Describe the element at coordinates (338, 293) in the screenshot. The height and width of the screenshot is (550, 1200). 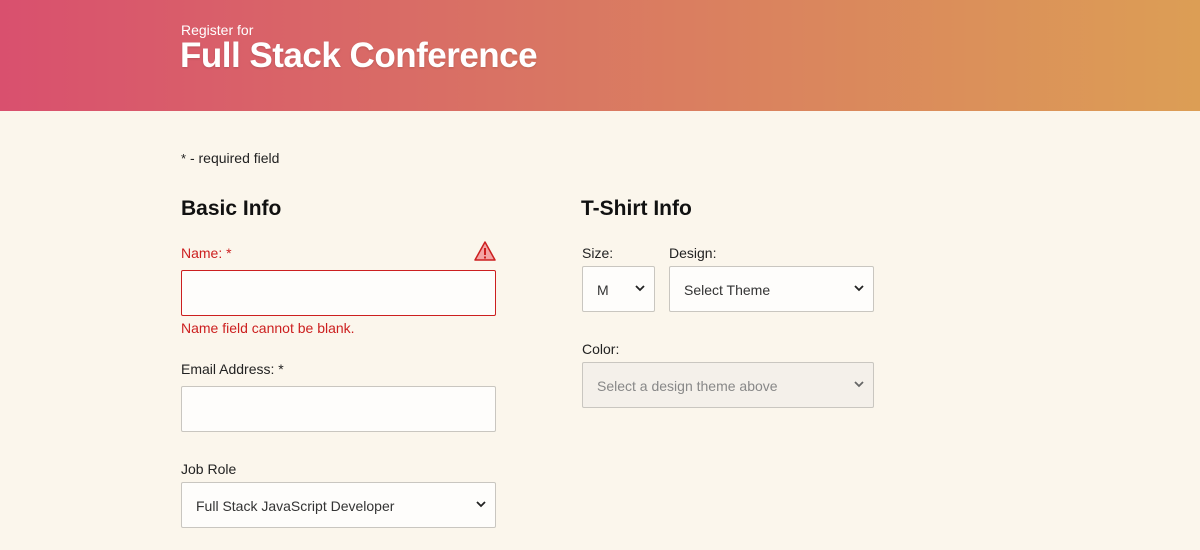
I see `name-input` at that location.